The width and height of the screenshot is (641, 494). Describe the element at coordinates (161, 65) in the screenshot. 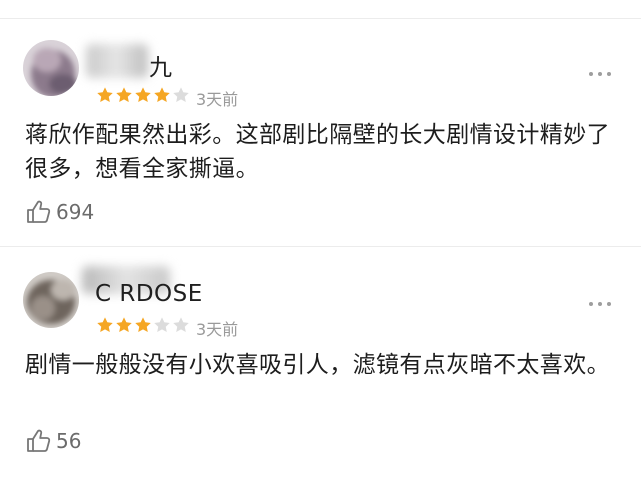

I see `username: 九` at that location.